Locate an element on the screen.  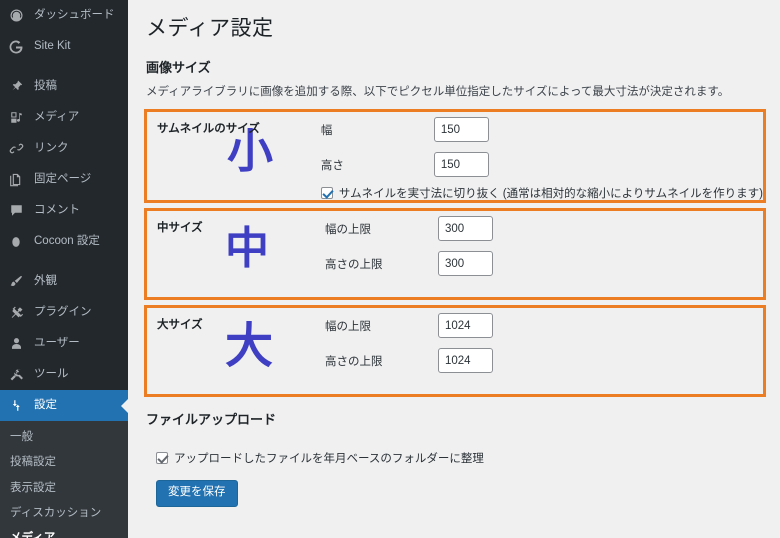
sidebar-item-plugins: プラグイン is located at coordinates (64, 312).